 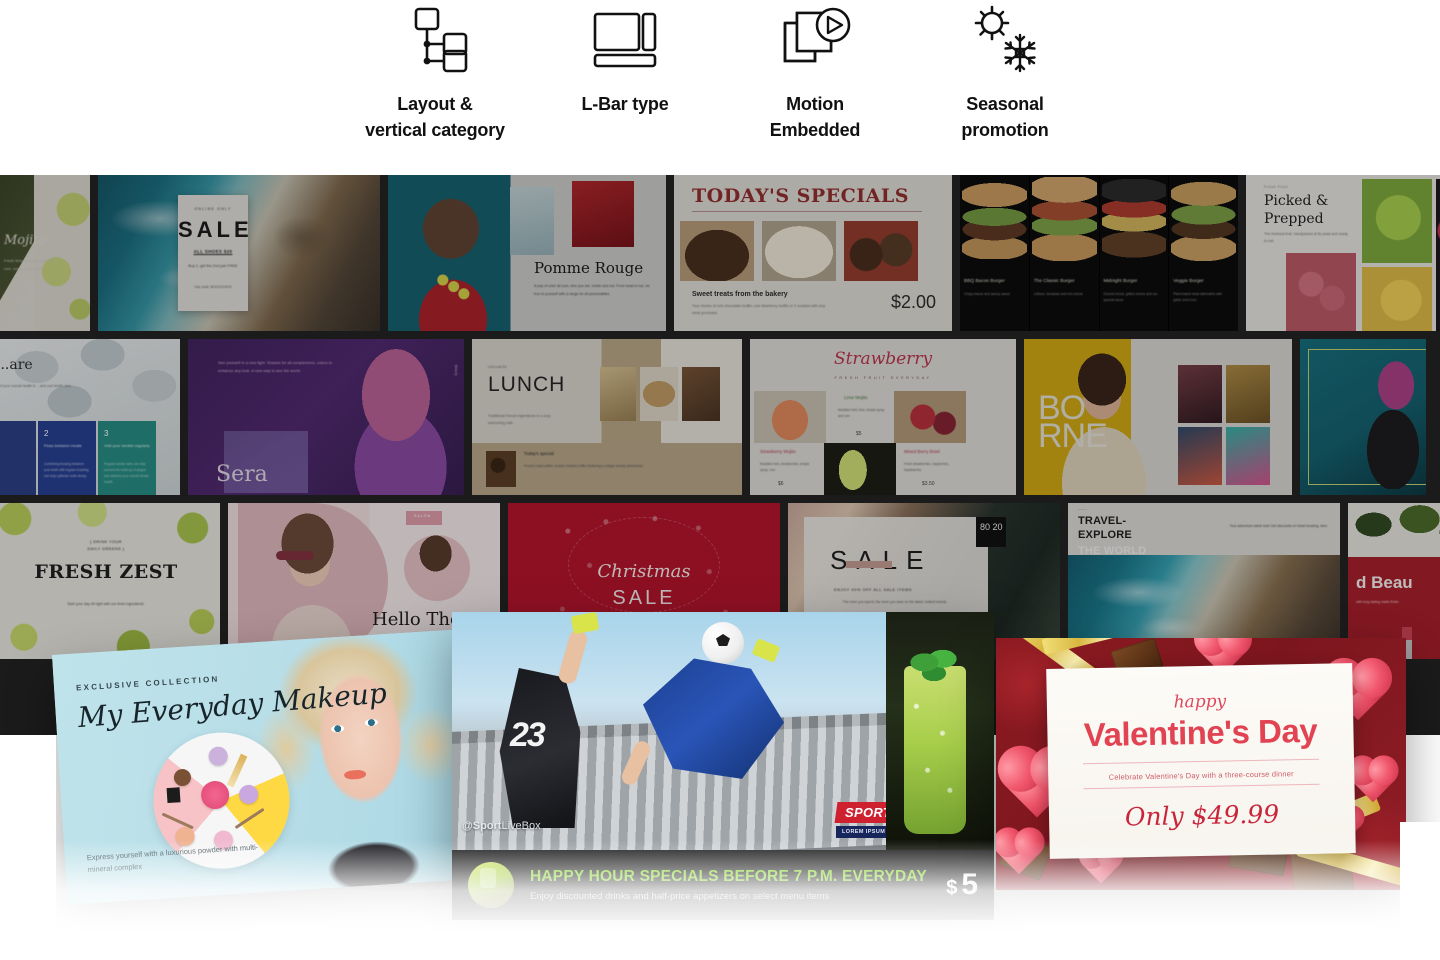 I want to click on feature-label: Seasonal promotion, so click(x=1004, y=117).